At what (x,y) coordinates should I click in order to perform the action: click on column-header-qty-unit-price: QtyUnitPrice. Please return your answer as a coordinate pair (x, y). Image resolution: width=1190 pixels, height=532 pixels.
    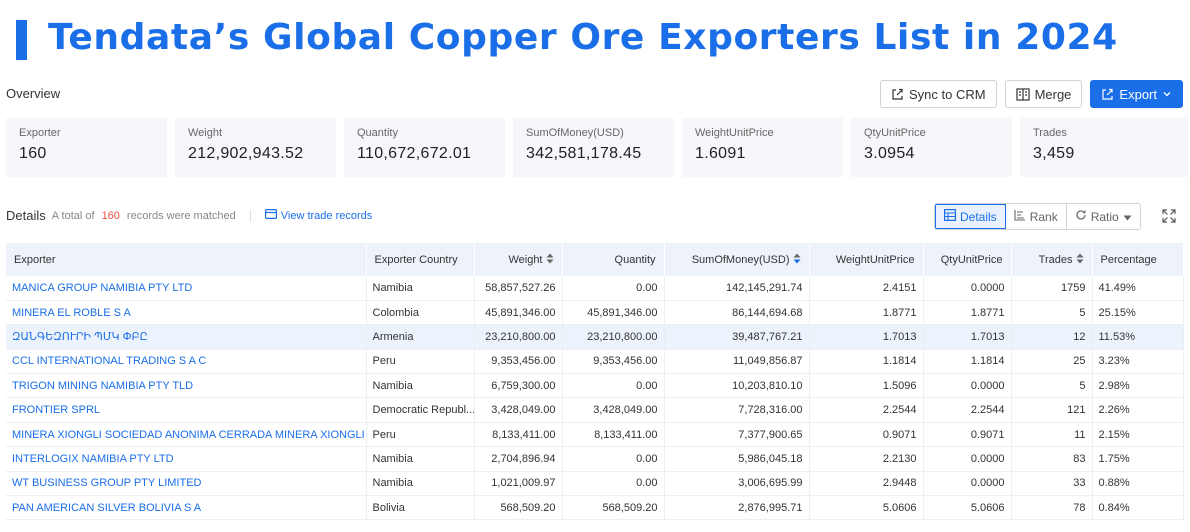
    Looking at the image, I should click on (967, 259).